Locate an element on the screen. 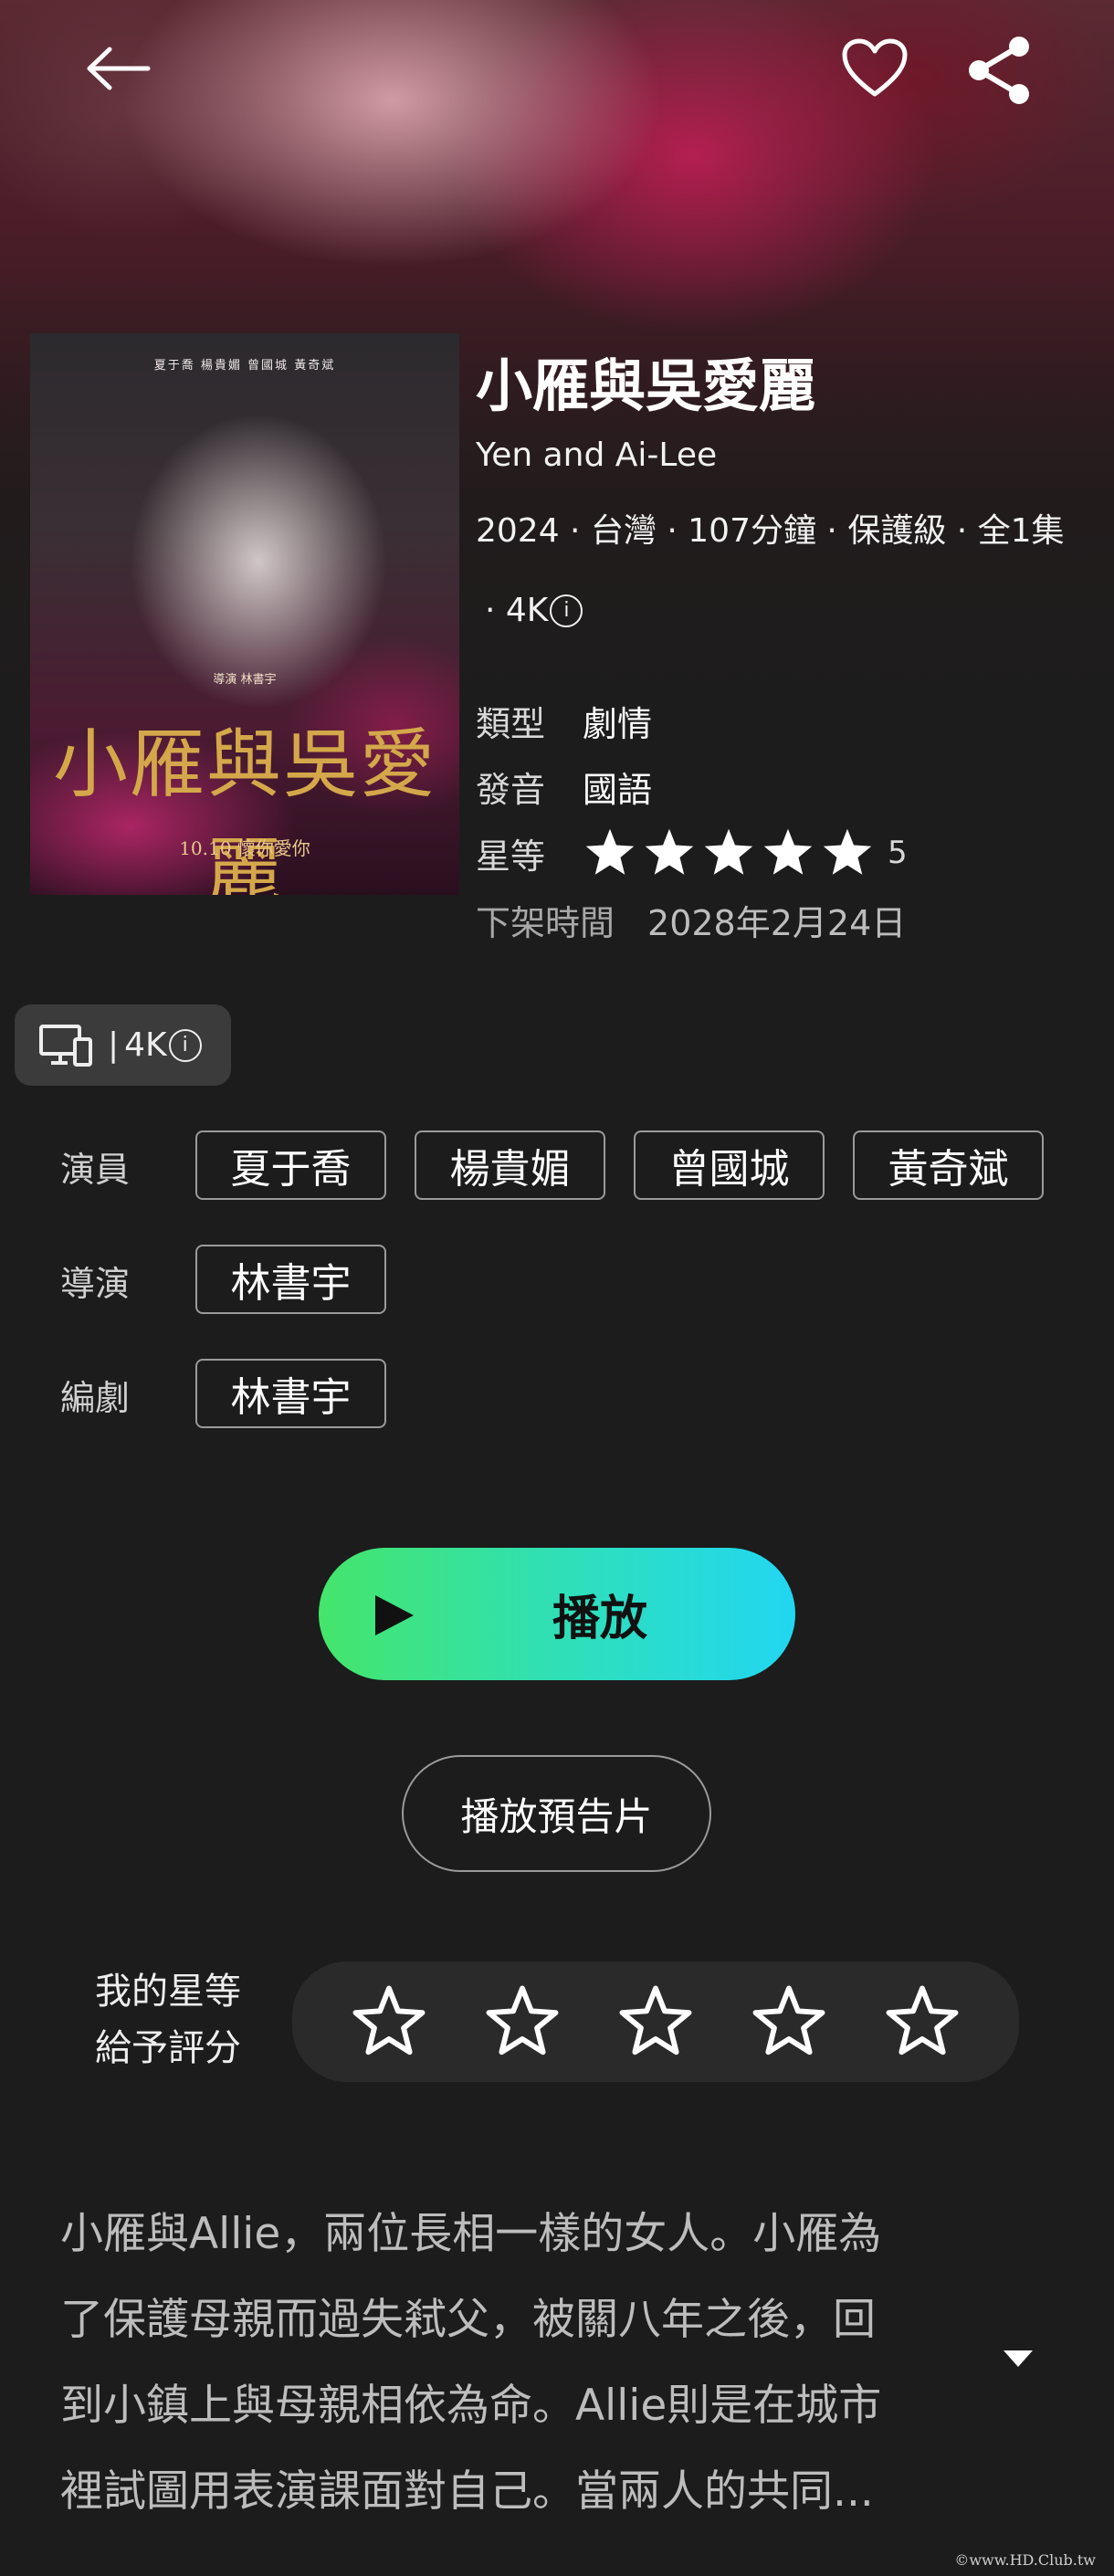 The height and width of the screenshot is (2576, 1114). device-quality-badge: | 4K i is located at coordinates (123, 1045).